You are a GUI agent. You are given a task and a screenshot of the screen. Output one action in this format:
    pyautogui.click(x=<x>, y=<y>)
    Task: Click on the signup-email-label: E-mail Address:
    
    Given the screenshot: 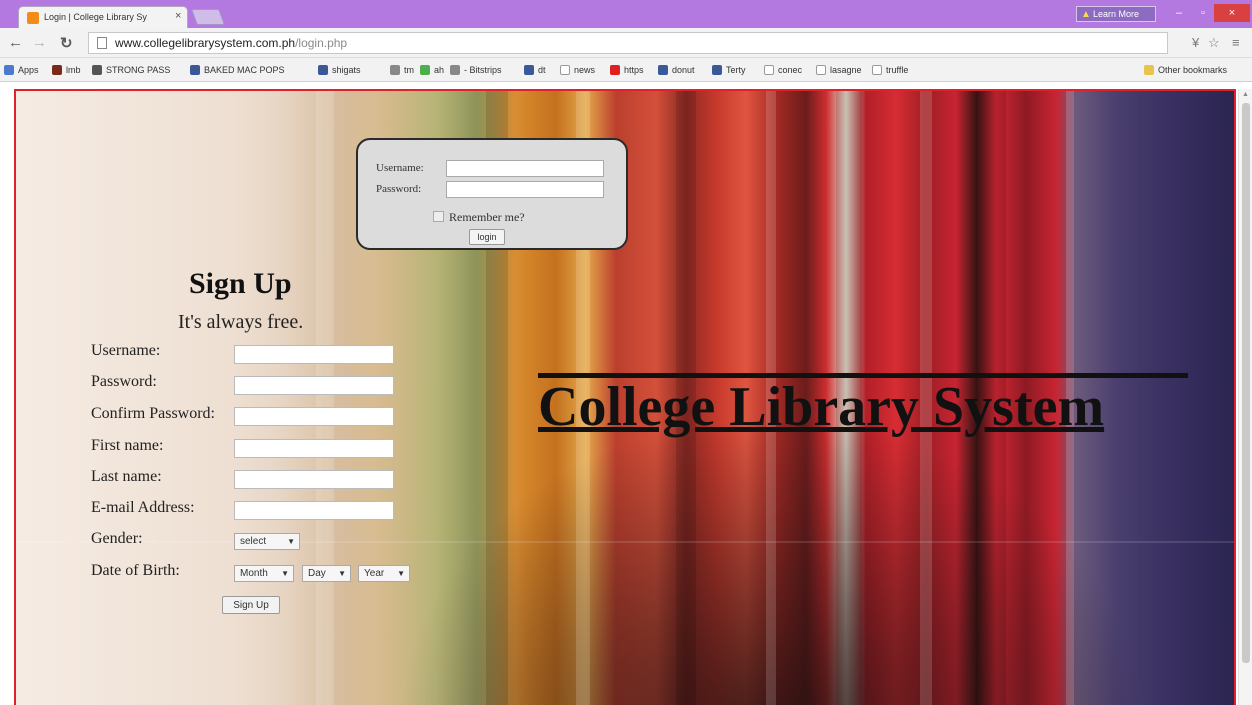 What is the action you would take?
    pyautogui.click(x=143, y=507)
    